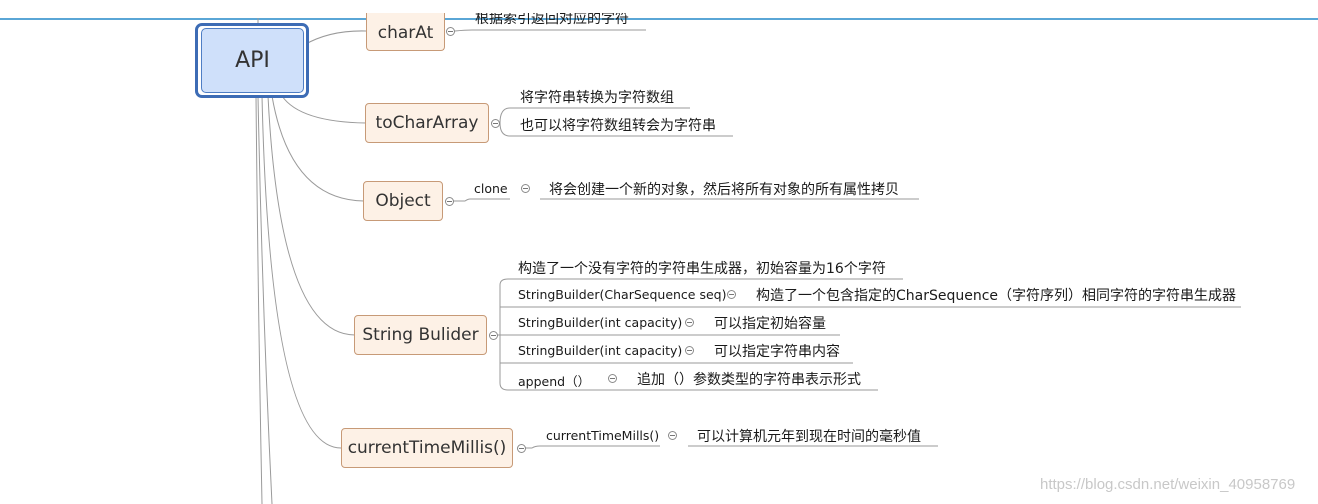 The width and height of the screenshot is (1318, 504). What do you see at coordinates (600, 350) in the screenshot?
I see `stringbuilder-method-3: StringBuilder(int capacity)` at bounding box center [600, 350].